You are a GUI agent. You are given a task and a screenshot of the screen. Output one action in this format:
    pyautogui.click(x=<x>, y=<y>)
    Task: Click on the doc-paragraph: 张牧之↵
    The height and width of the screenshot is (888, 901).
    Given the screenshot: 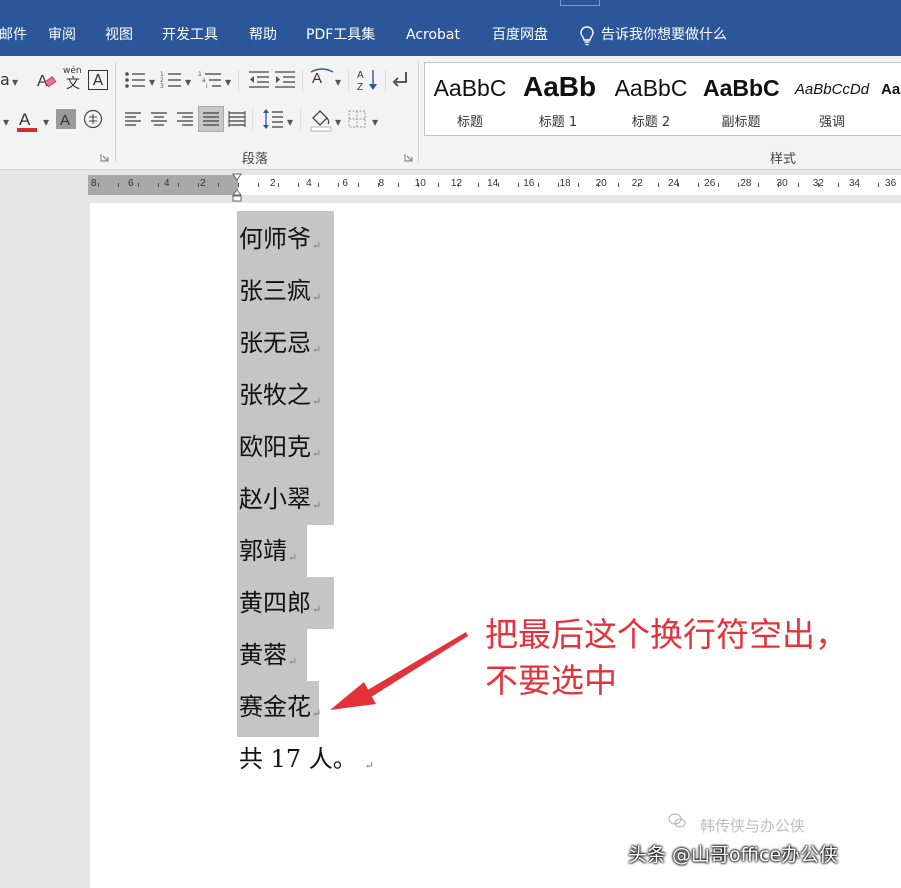 What is the action you would take?
    pyautogui.click(x=280, y=395)
    